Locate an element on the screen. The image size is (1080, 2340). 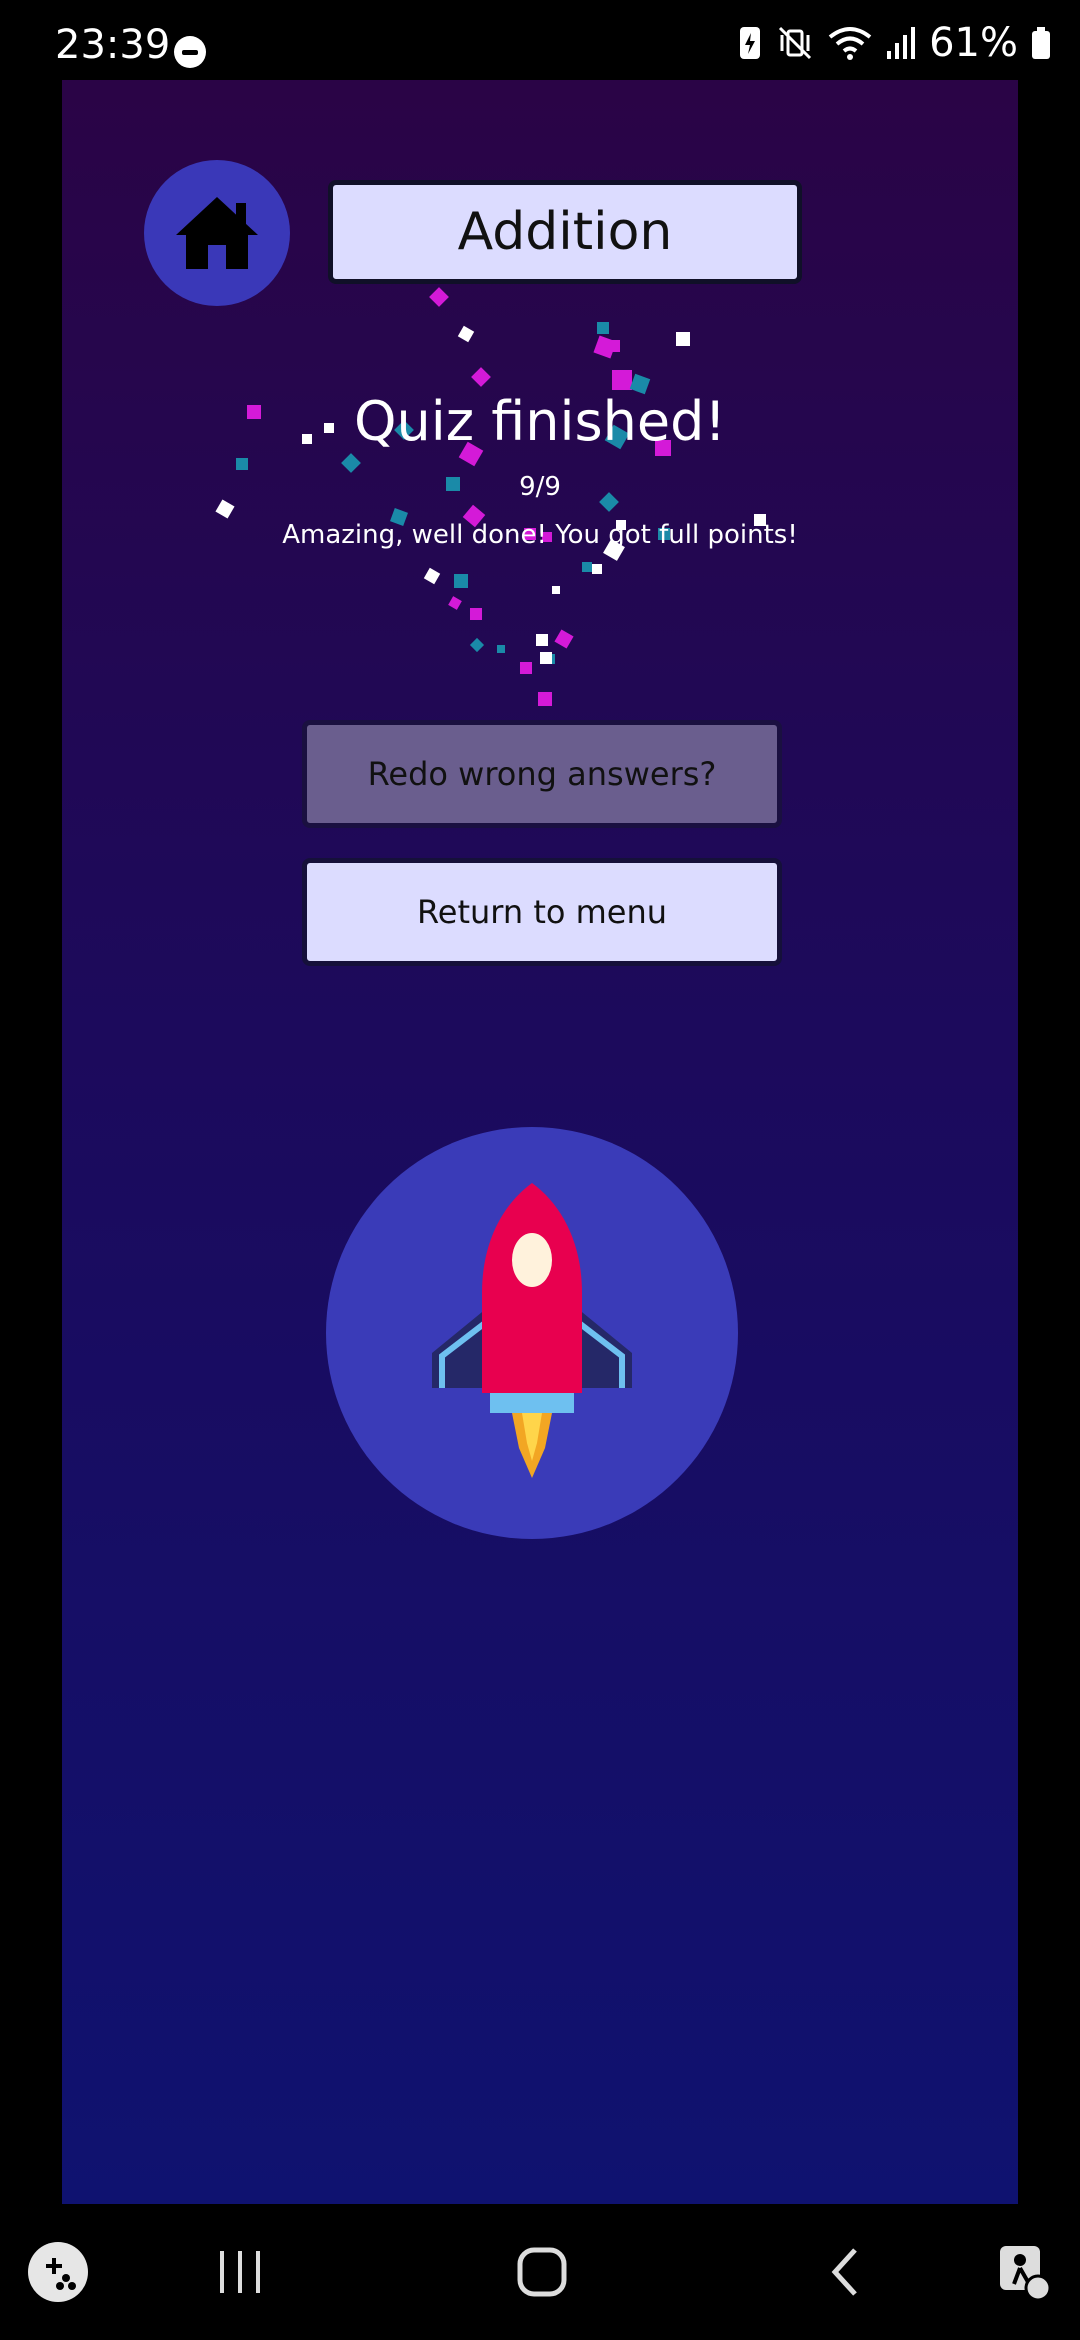
status-time: 23:39 is located at coordinates (113, 45).